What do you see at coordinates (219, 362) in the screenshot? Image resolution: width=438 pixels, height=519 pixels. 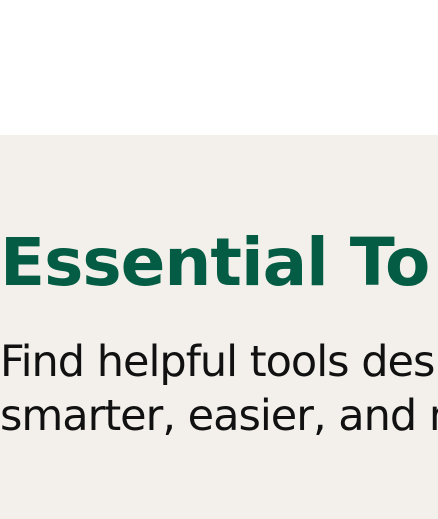 I see `section-description-line: Find helpful tools desi` at bounding box center [219, 362].